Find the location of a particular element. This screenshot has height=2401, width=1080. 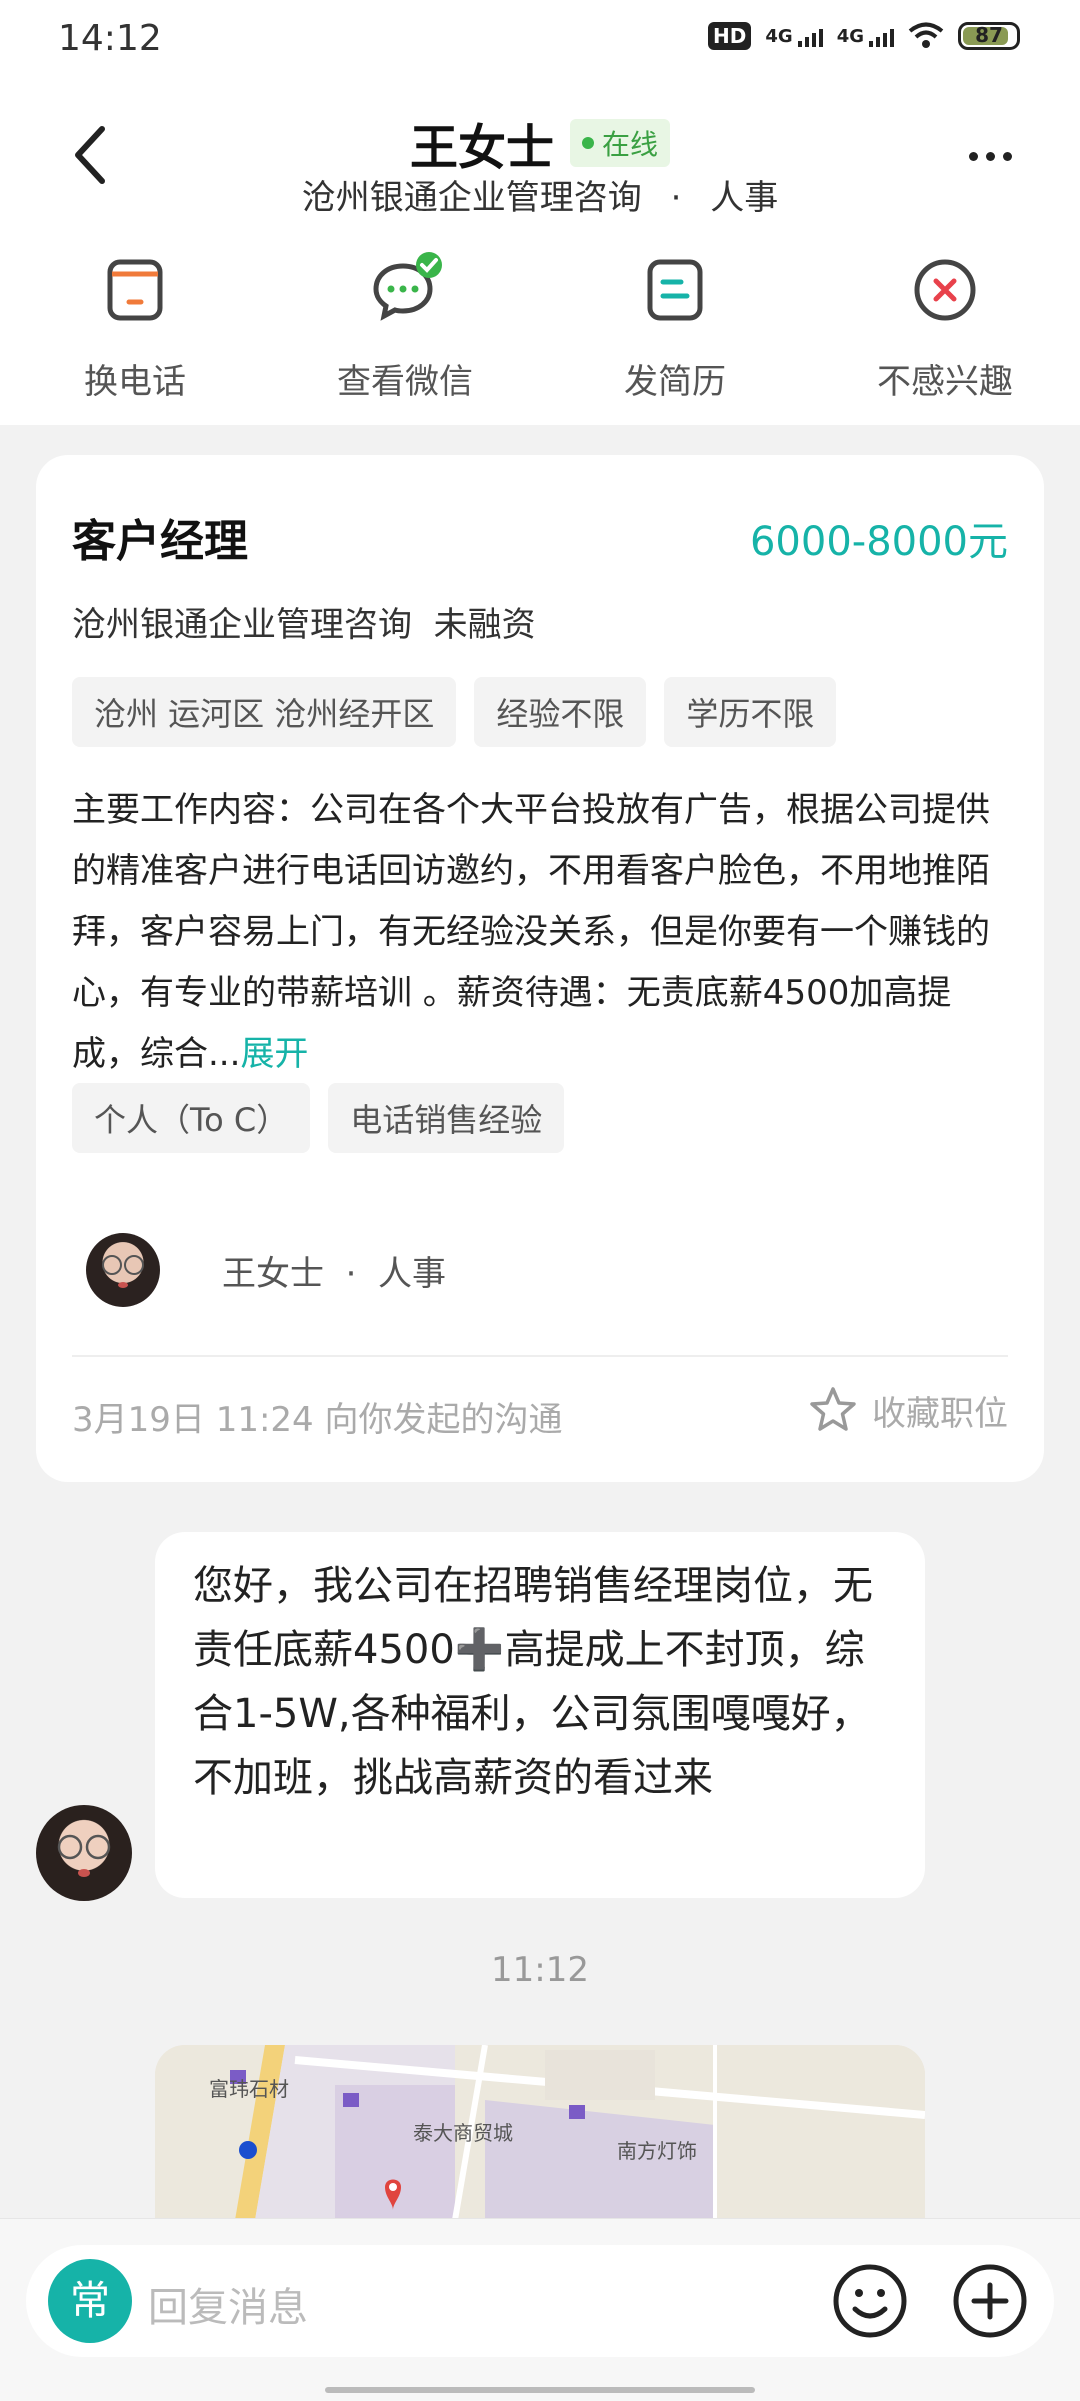

map-label-1: 富玮石材 is located at coordinates (249, 2089).